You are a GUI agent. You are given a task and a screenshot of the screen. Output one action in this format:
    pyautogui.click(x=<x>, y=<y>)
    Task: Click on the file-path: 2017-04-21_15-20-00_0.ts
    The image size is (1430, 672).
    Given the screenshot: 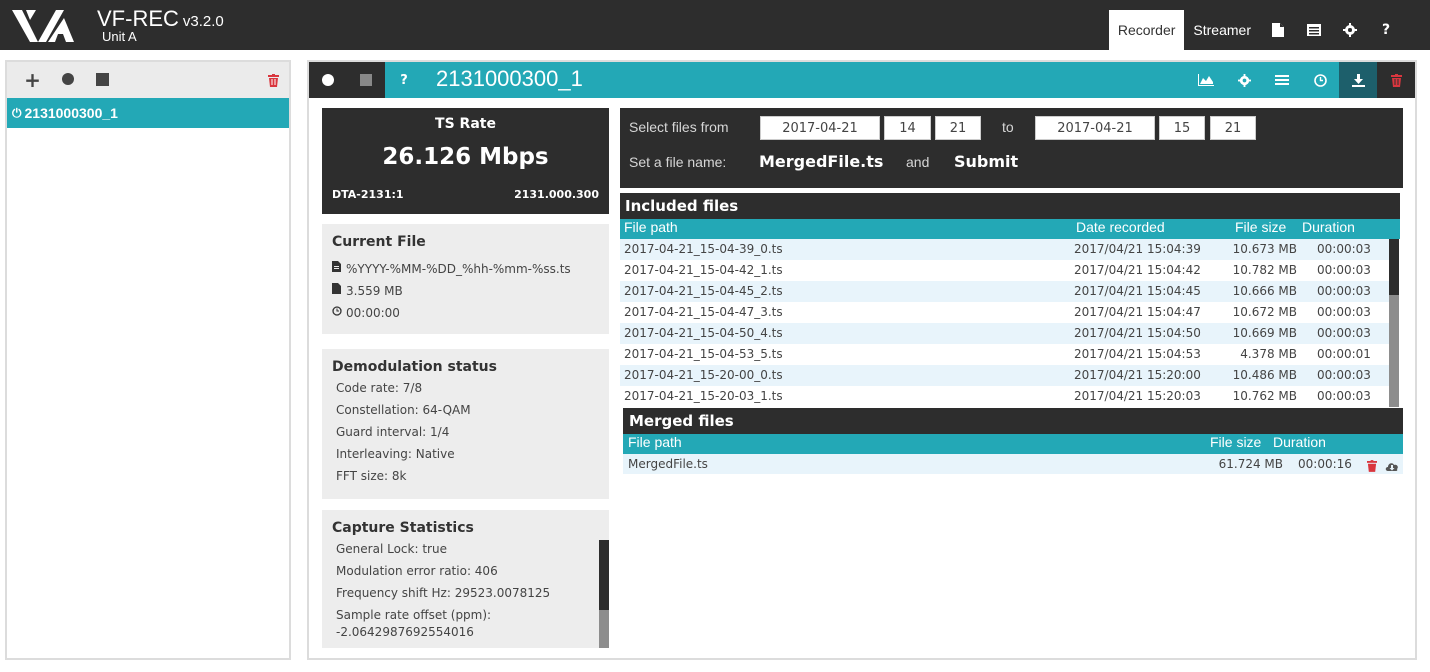 What is the action you would take?
    pyautogui.click(x=703, y=375)
    